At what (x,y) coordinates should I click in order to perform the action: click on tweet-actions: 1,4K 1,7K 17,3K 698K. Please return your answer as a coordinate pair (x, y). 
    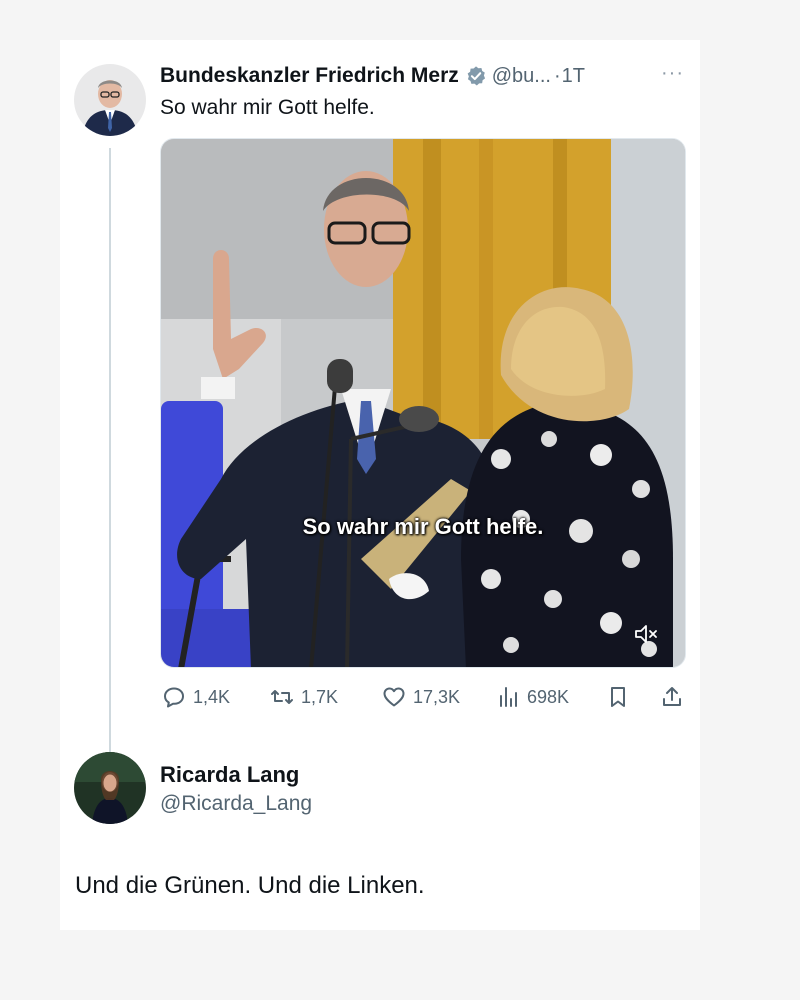
    Looking at the image, I should click on (425, 697).